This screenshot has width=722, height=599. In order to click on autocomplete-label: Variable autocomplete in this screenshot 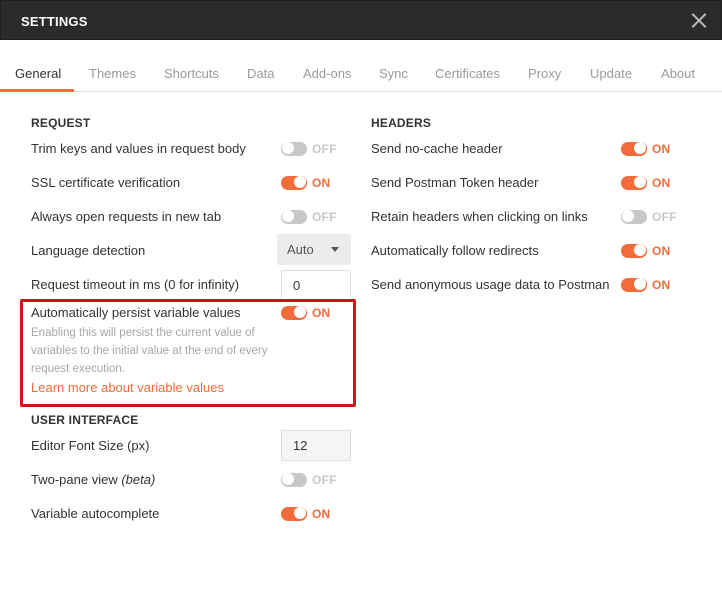, I will do `click(95, 513)`.